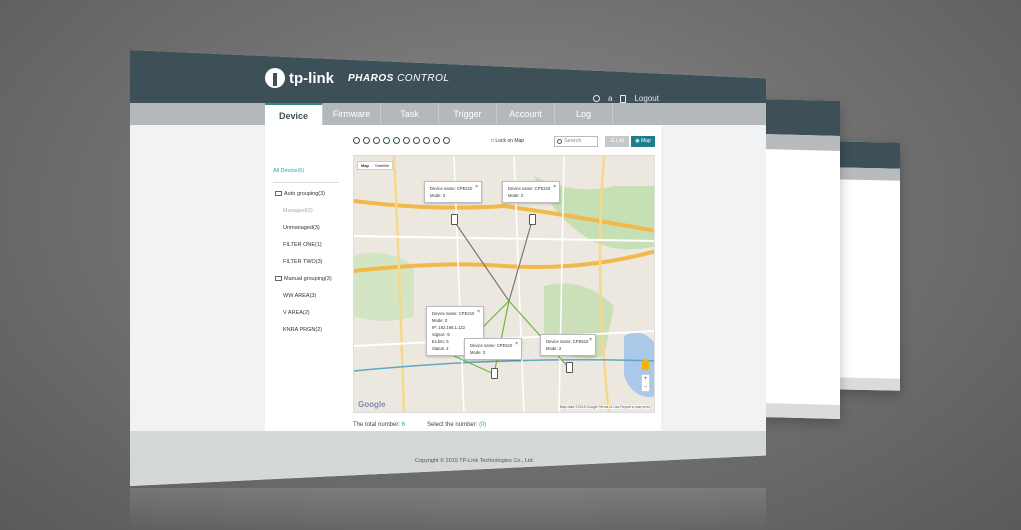 The height and width of the screenshot is (530, 1021). I want to click on remove-icon, so click(446, 140).